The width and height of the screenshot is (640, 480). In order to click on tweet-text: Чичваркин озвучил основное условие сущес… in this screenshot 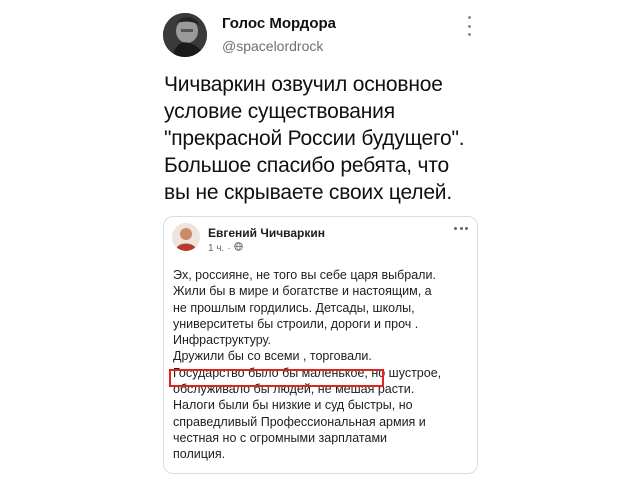, I will do `click(329, 138)`.